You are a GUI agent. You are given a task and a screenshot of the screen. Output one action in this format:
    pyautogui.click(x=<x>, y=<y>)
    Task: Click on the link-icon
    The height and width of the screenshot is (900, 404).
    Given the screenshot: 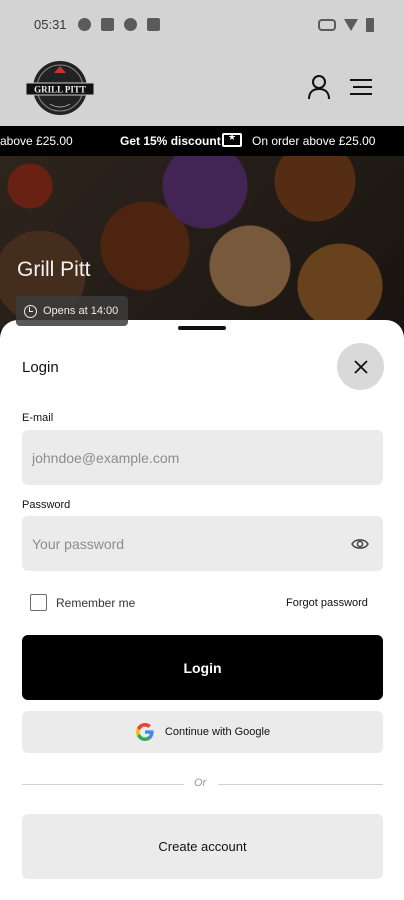 What is the action you would take?
    pyautogui.click(x=327, y=25)
    